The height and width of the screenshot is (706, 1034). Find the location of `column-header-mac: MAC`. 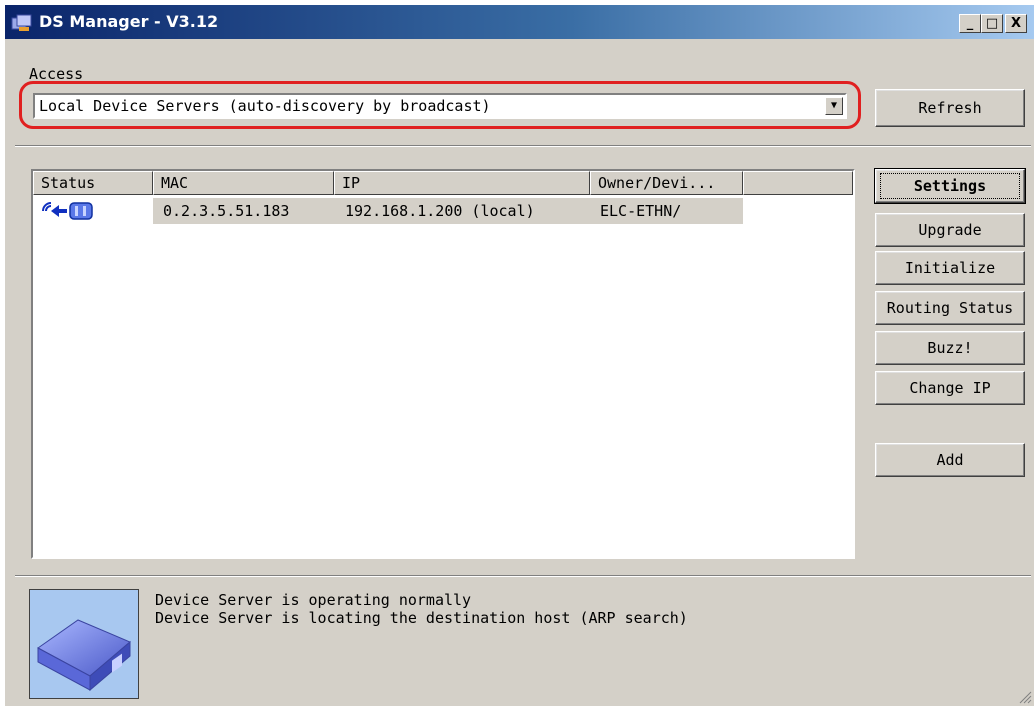

column-header-mac: MAC is located at coordinates (243, 183).